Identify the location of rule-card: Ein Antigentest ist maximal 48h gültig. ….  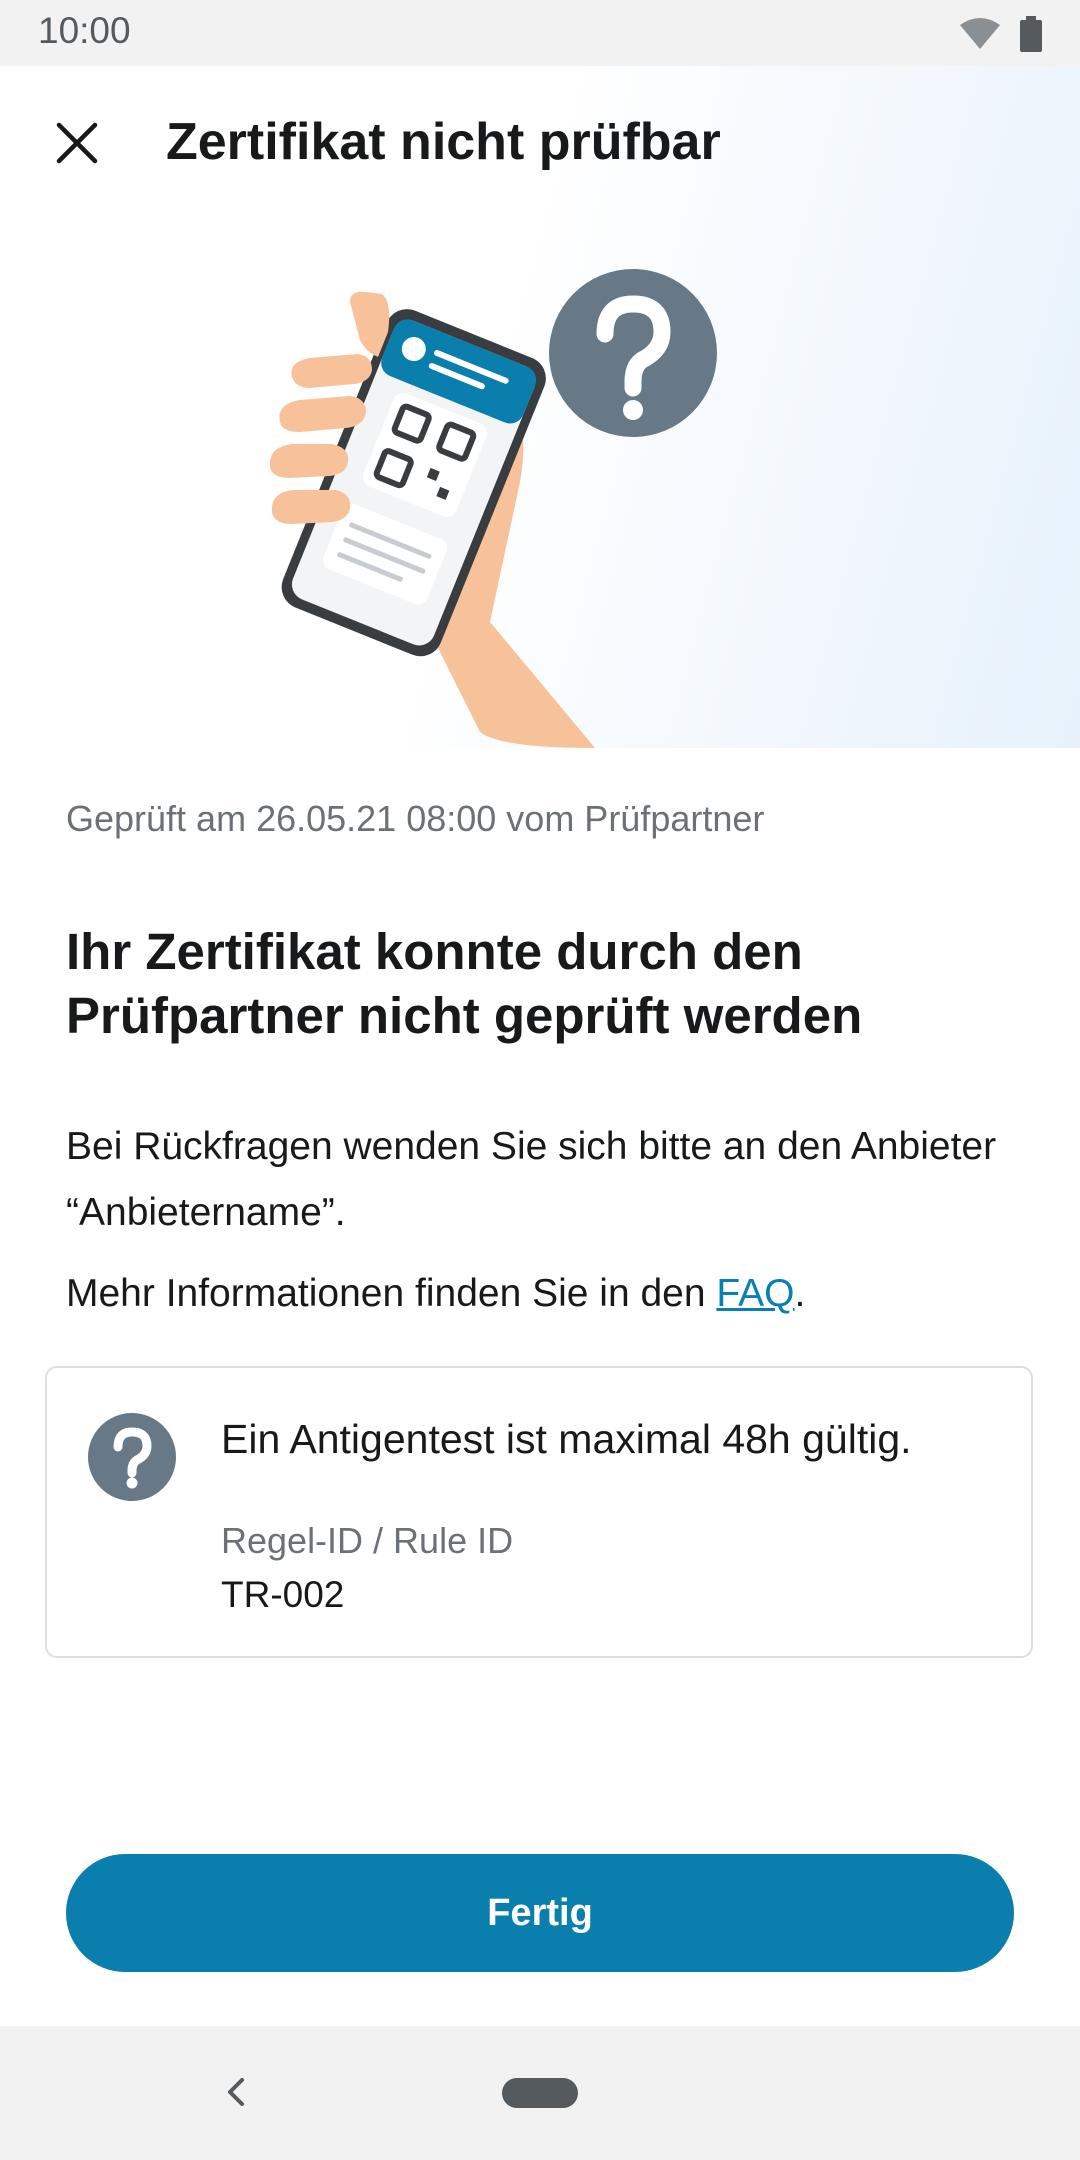
(539, 1512).